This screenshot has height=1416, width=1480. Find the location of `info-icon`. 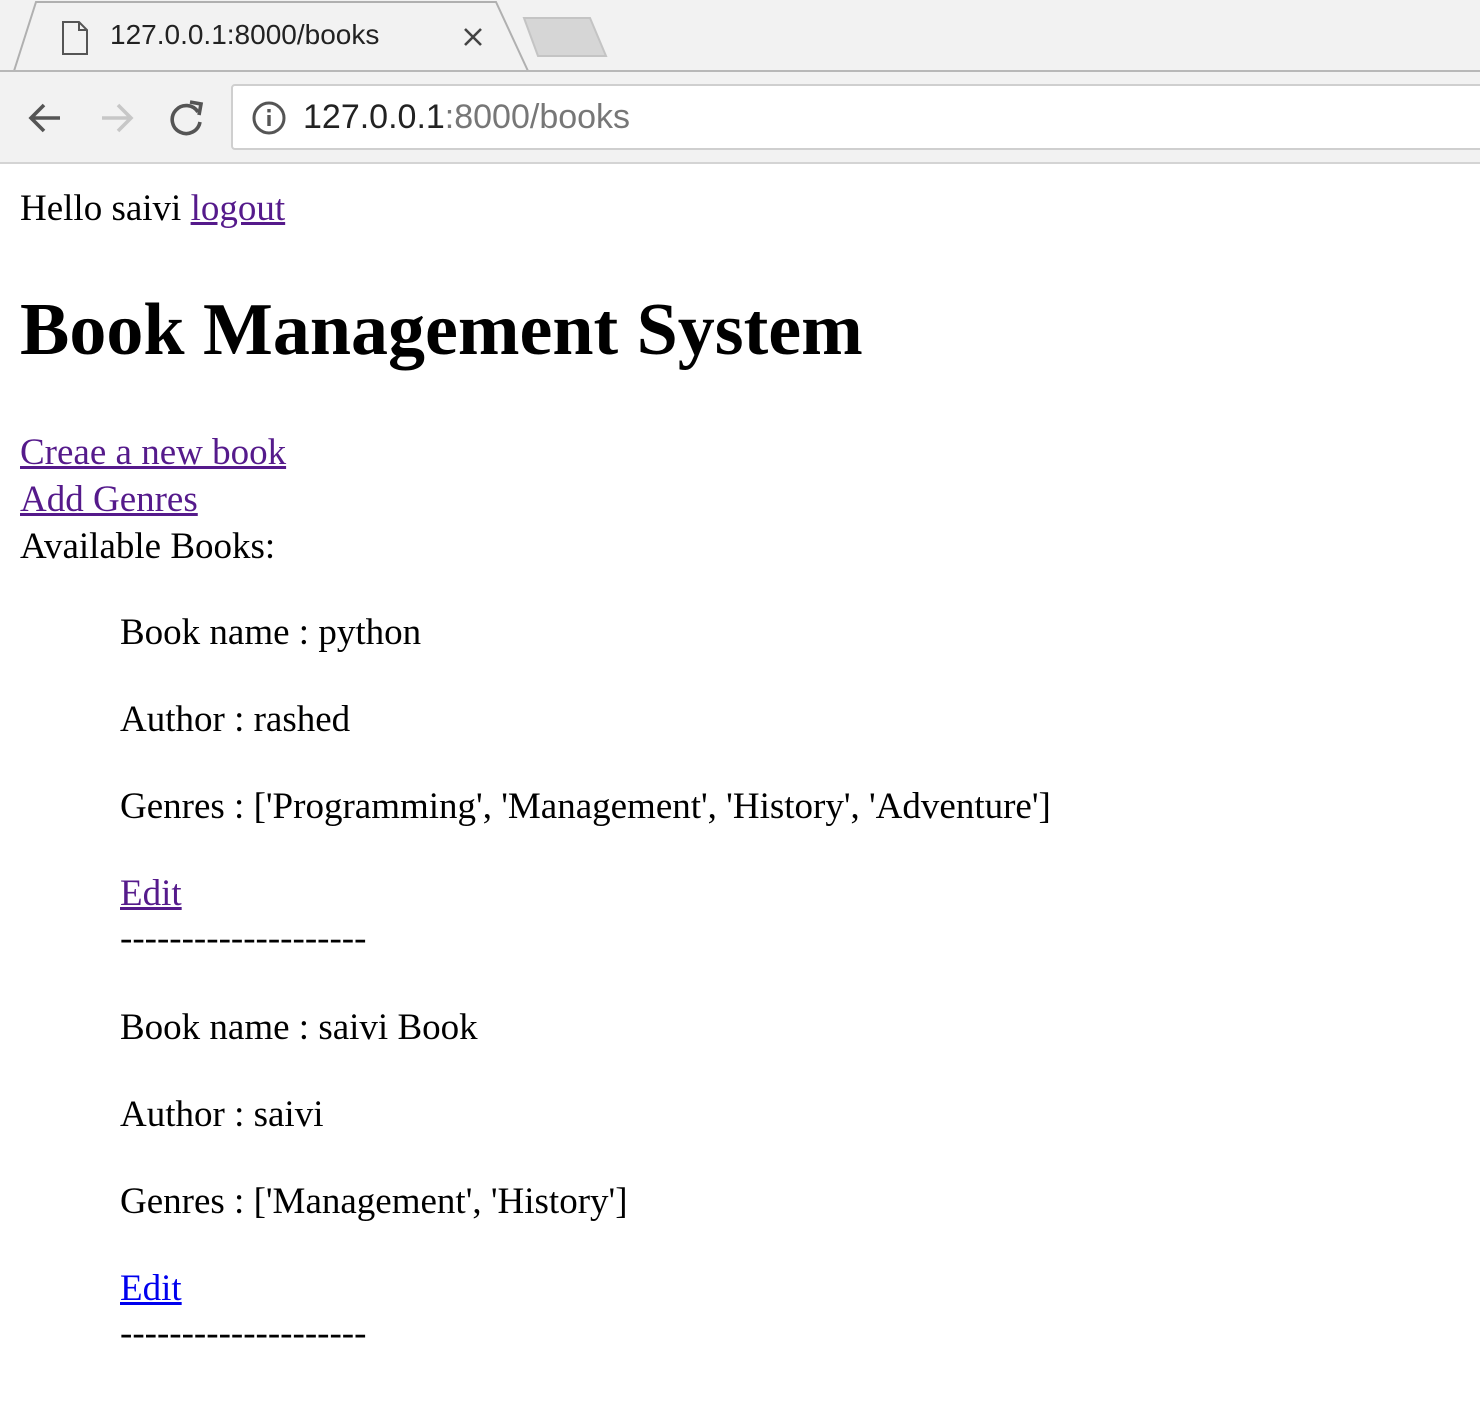

info-icon is located at coordinates (269, 118).